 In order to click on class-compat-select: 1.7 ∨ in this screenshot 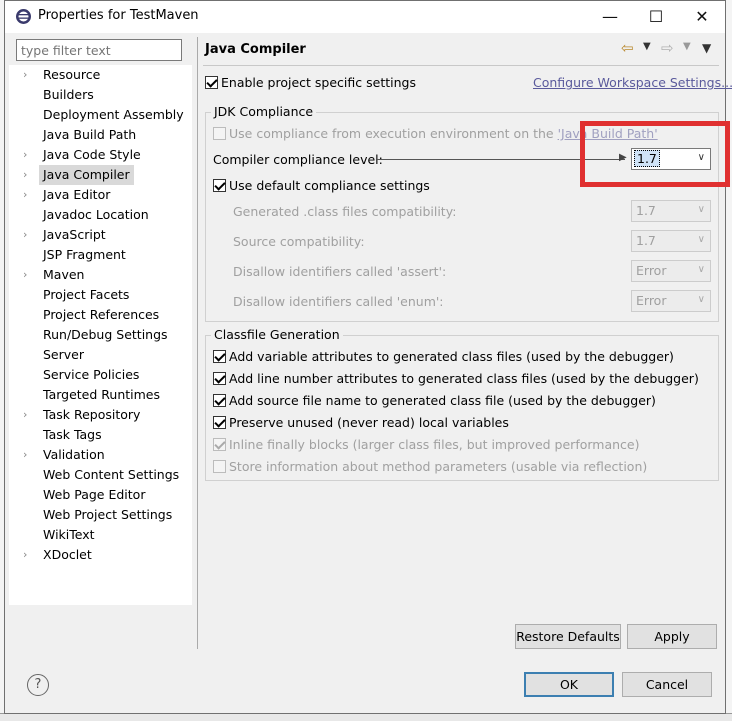, I will do `click(671, 211)`.